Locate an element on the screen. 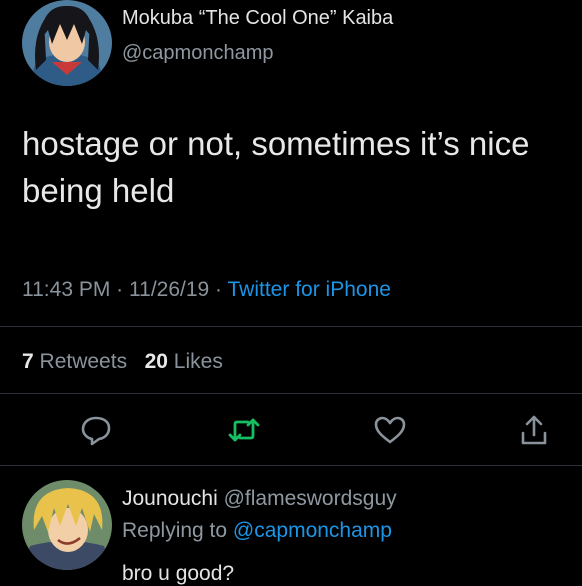  retweets-link: 7 Retweets is located at coordinates (77, 361).